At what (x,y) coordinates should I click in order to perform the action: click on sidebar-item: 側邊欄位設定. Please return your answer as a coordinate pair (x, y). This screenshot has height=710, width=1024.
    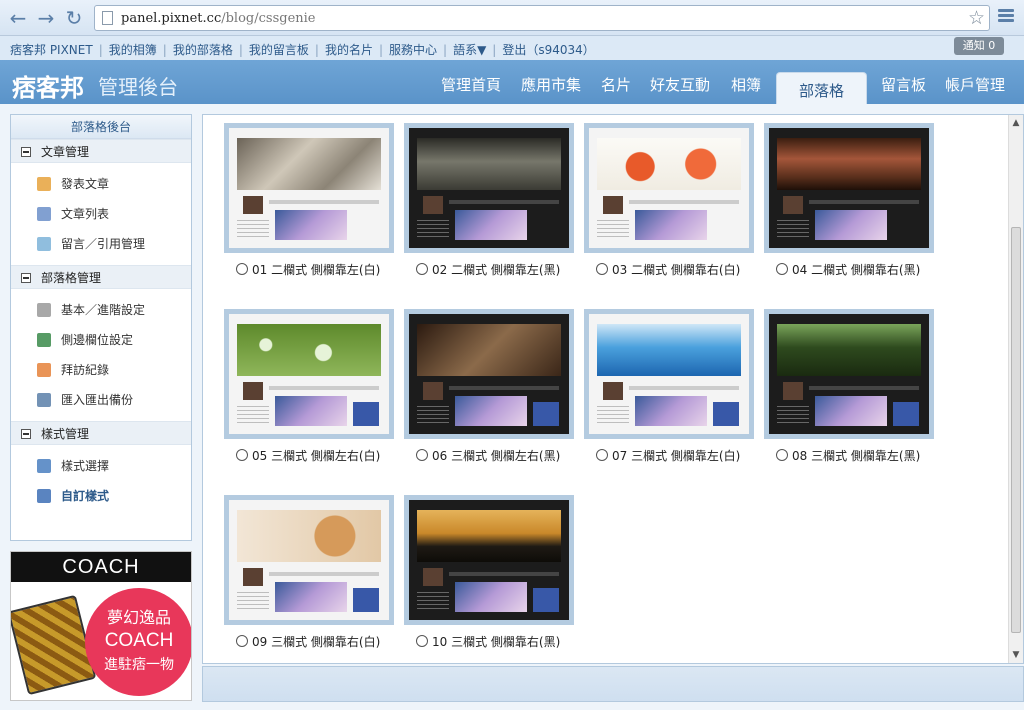
    Looking at the image, I should click on (101, 340).